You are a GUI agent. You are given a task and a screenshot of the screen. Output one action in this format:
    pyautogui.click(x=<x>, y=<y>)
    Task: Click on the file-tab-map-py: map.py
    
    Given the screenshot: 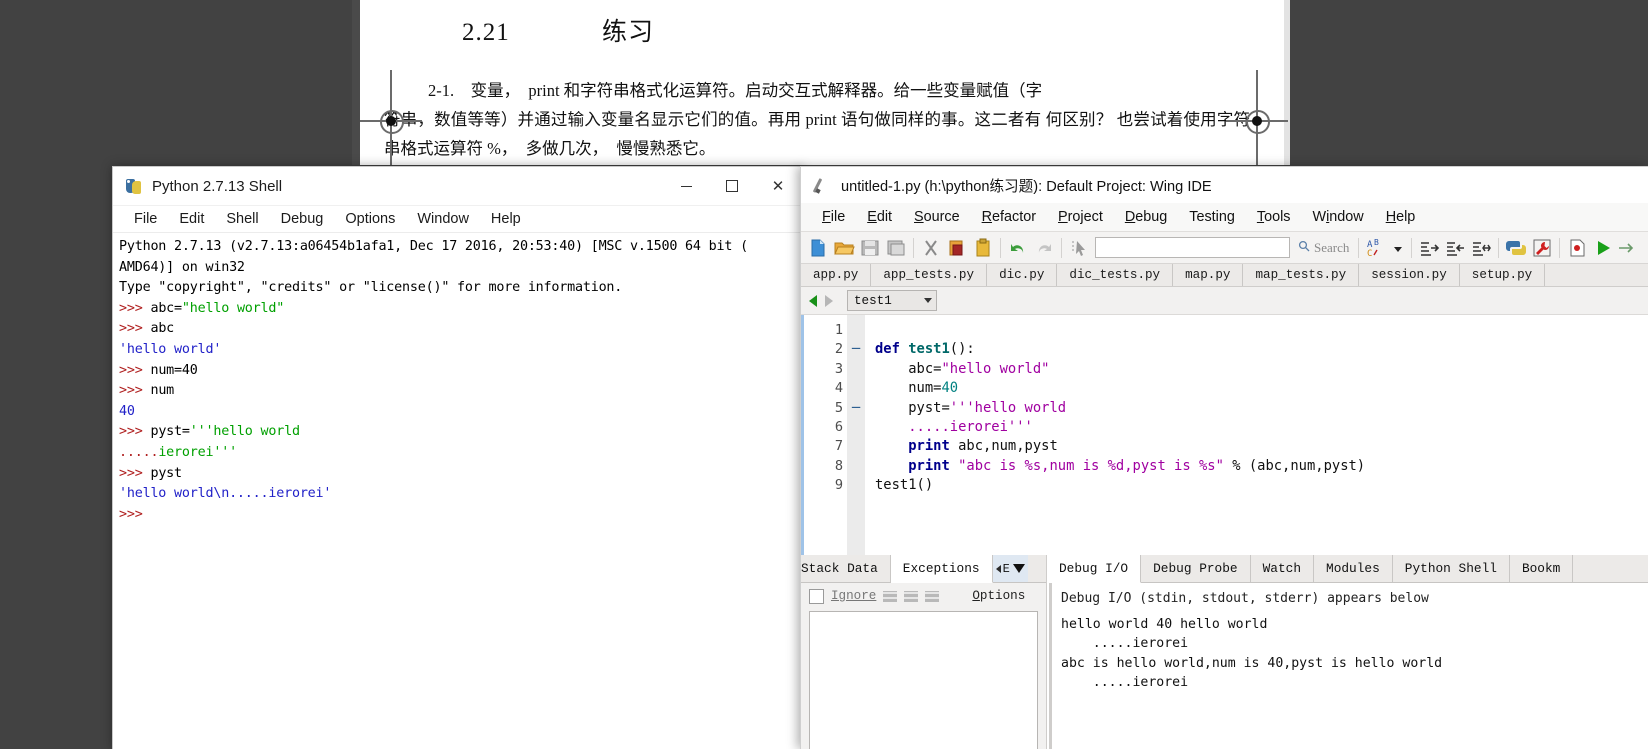 What is the action you would take?
    pyautogui.click(x=1208, y=275)
    